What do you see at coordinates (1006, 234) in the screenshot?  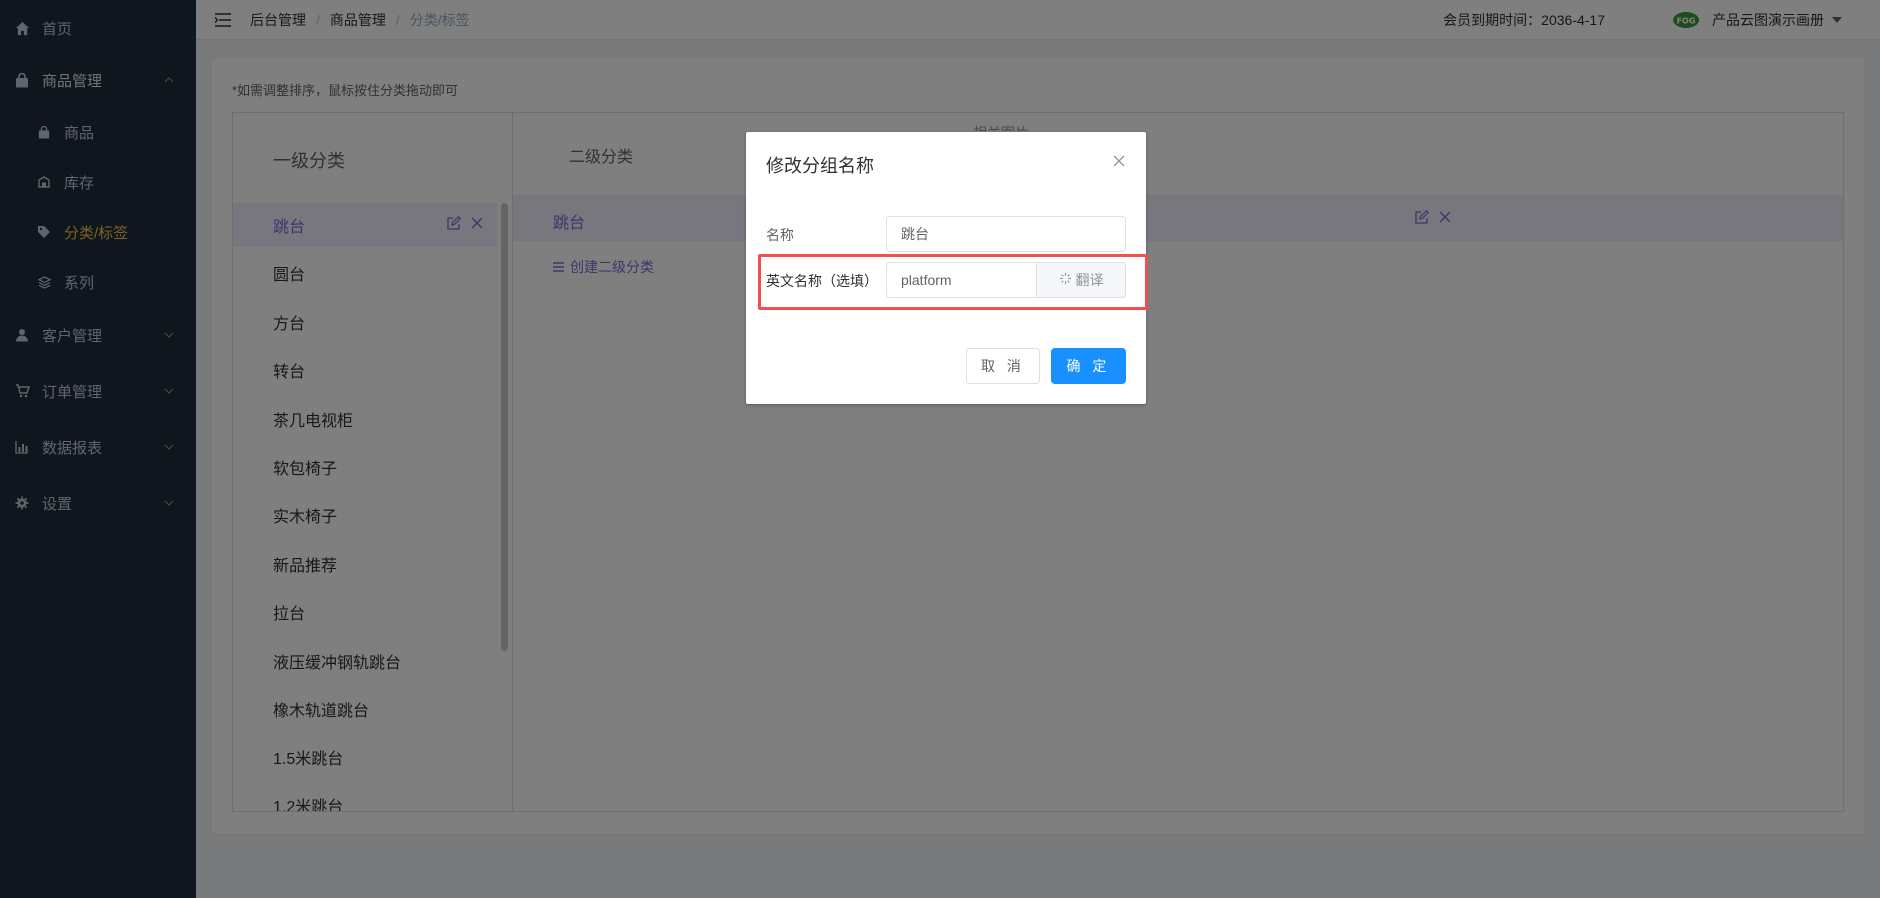 I see `name-input: 跳台` at bounding box center [1006, 234].